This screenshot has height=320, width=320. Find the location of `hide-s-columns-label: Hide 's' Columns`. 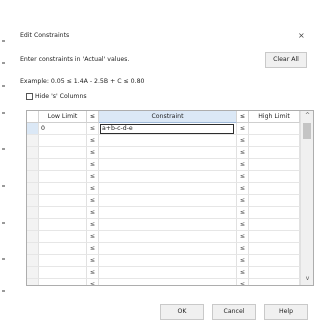

hide-s-columns-label: Hide 's' Columns is located at coordinates (61, 97).